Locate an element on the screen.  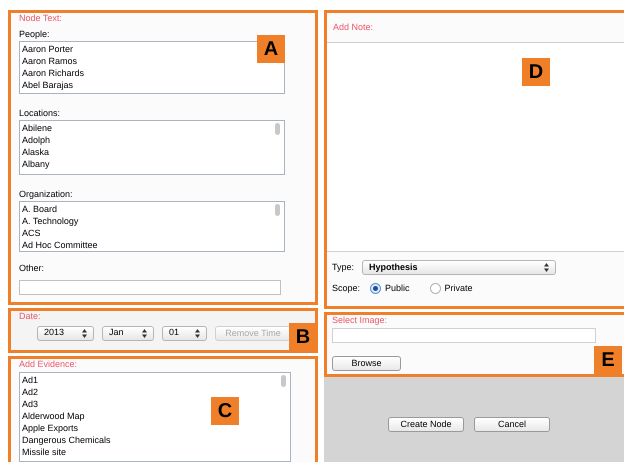
field-label: Organization: is located at coordinates (46, 194).